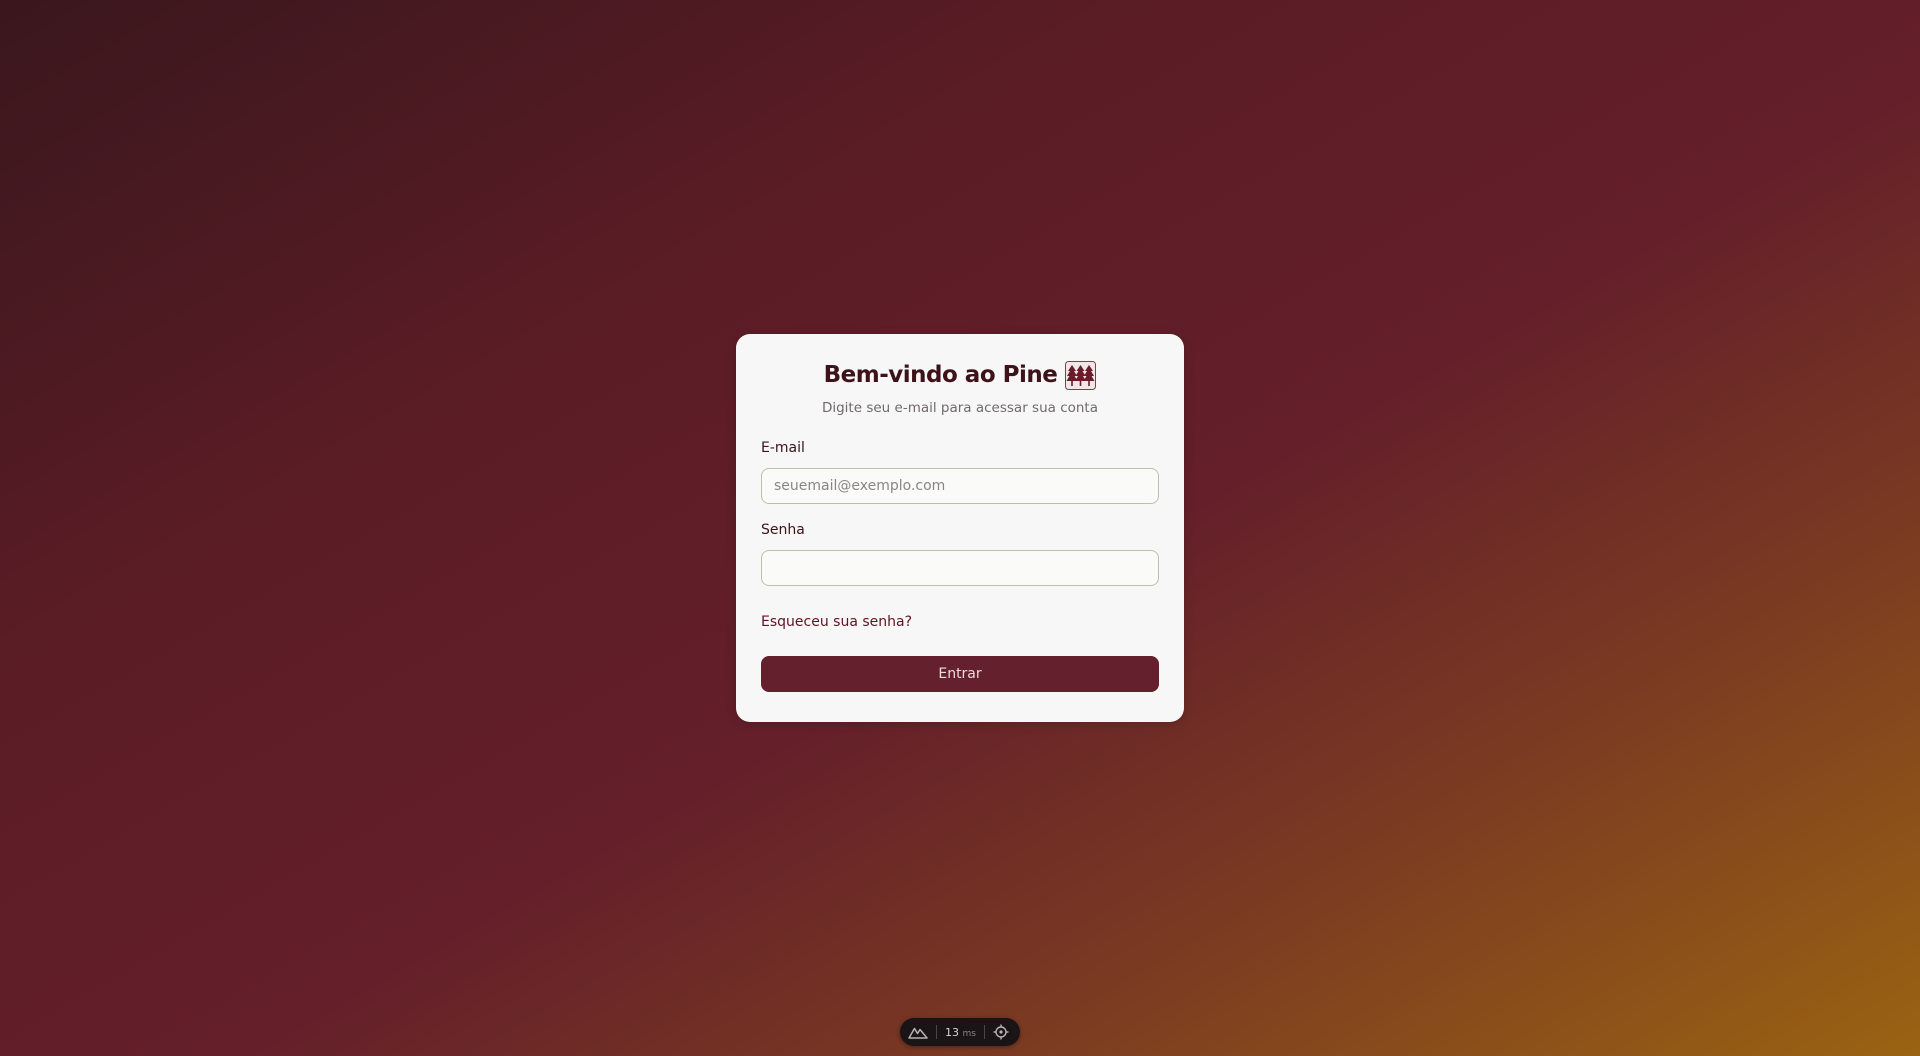 This screenshot has width=1920, height=1056. Describe the element at coordinates (952, 1032) in the screenshot. I see `timing-value: 13` at that location.